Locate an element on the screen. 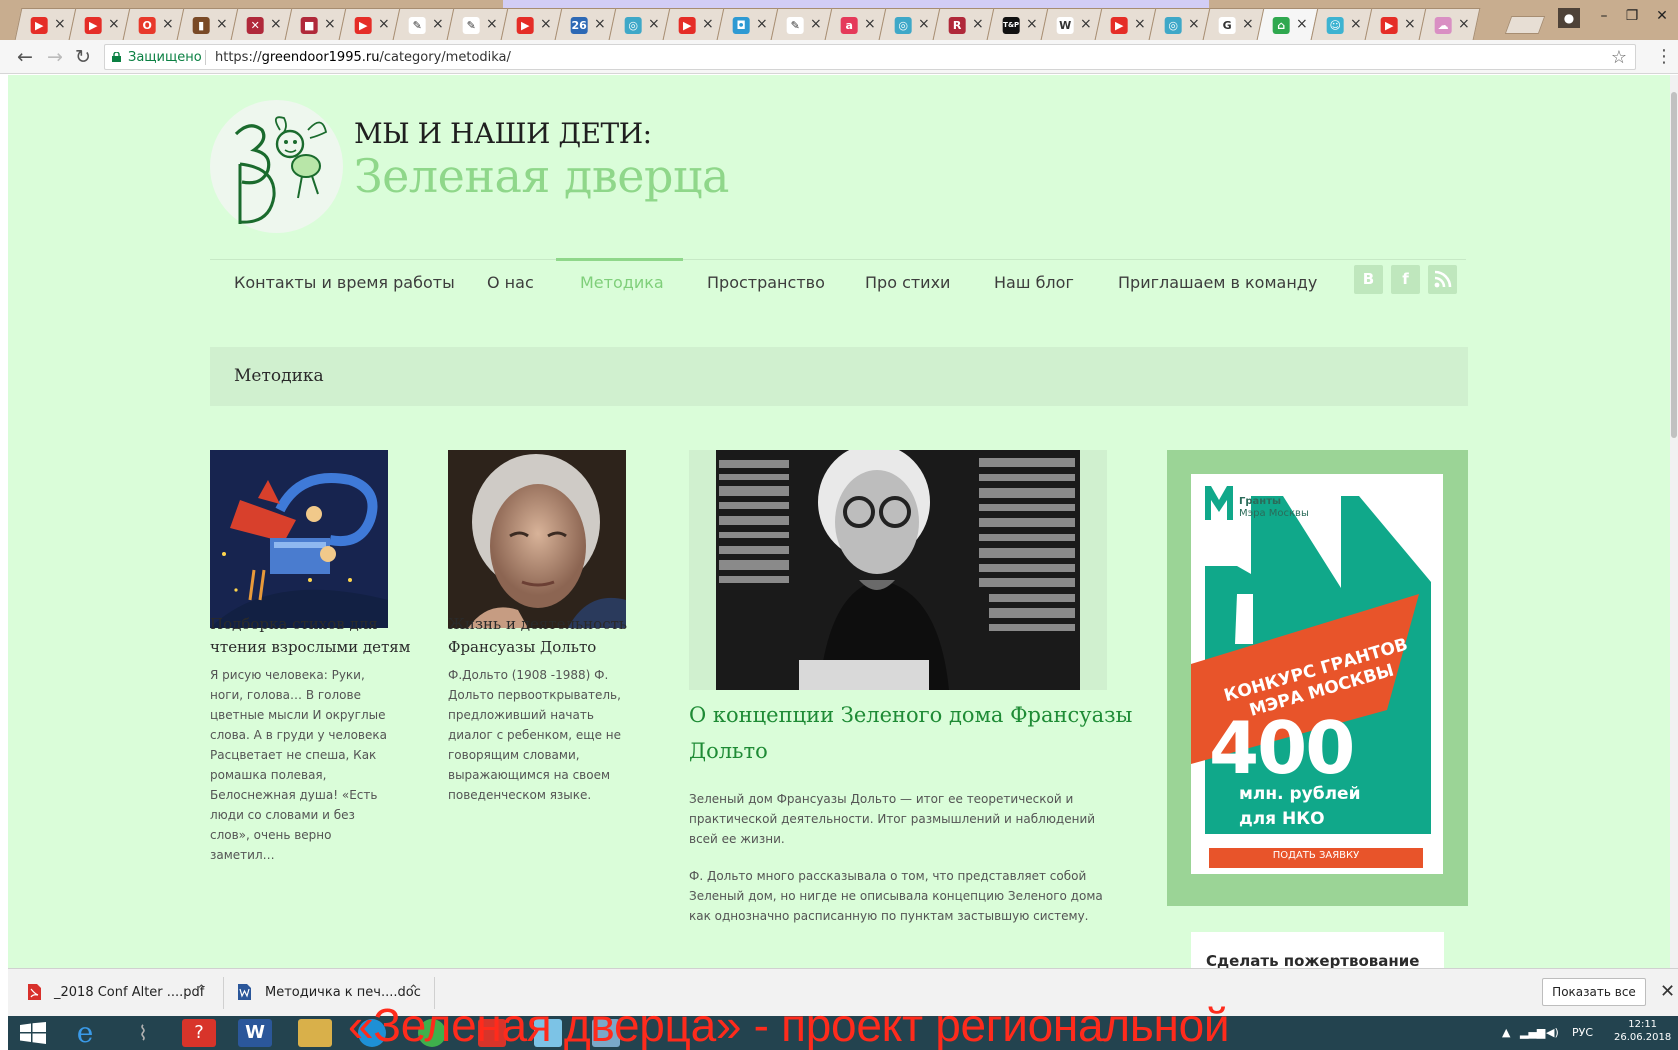 This screenshot has width=1678, height=1050. microphone-icon: ⌇ is located at coordinates (143, 1033).